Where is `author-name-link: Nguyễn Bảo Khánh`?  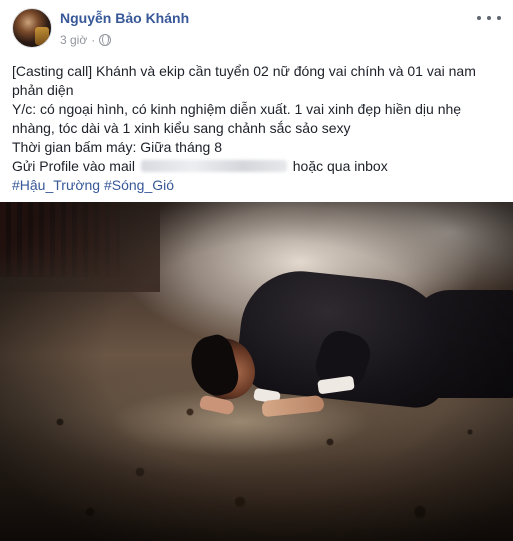 author-name-link: Nguyễn Bảo Khánh is located at coordinates (124, 18).